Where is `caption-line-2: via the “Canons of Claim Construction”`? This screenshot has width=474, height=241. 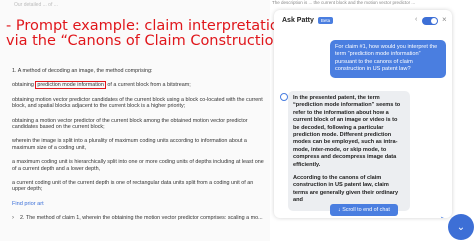
caption-line-2: via the “Canons of Claim Construction” is located at coordinates (148, 41).